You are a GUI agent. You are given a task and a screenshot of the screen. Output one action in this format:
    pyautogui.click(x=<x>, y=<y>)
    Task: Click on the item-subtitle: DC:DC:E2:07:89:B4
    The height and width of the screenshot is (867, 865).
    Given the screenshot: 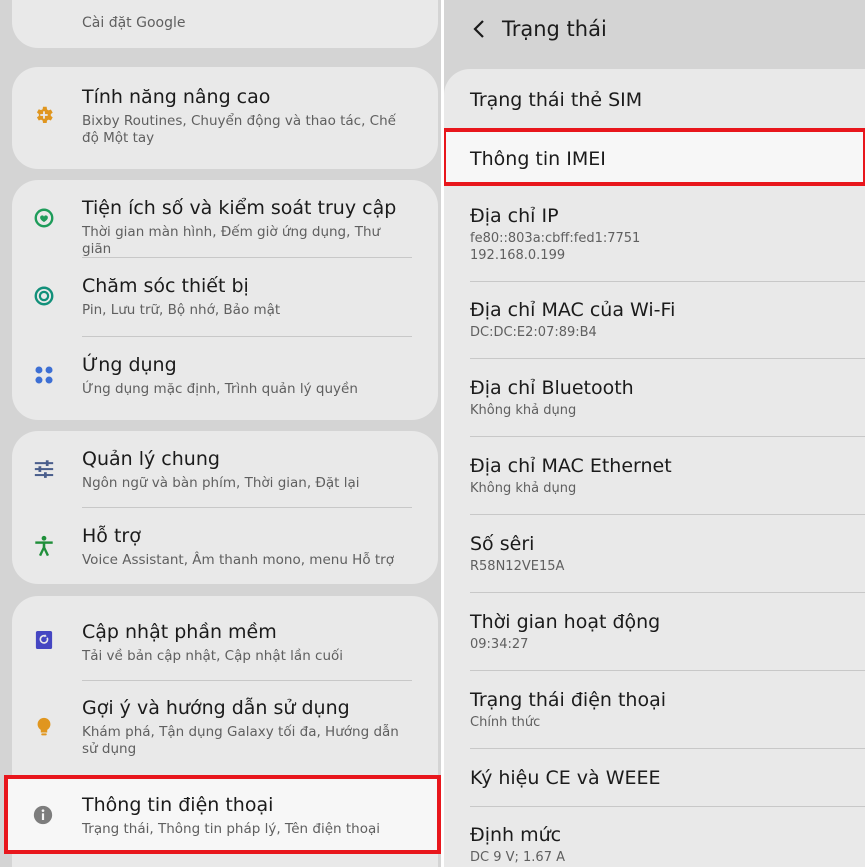 What is the action you would take?
    pyautogui.click(x=533, y=332)
    